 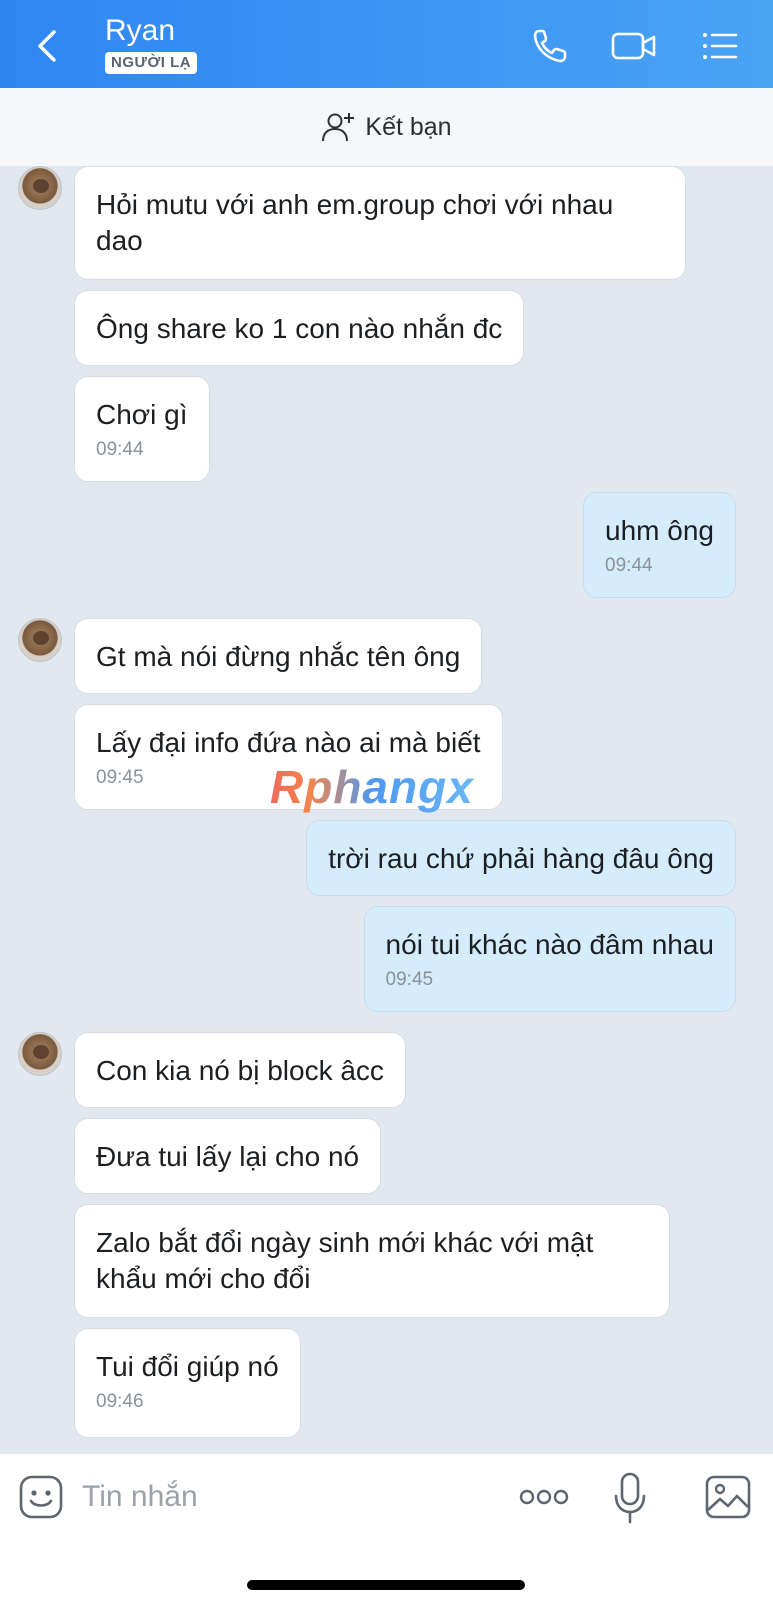 What do you see at coordinates (544, 1497) in the screenshot?
I see `ellipsis-icon` at bounding box center [544, 1497].